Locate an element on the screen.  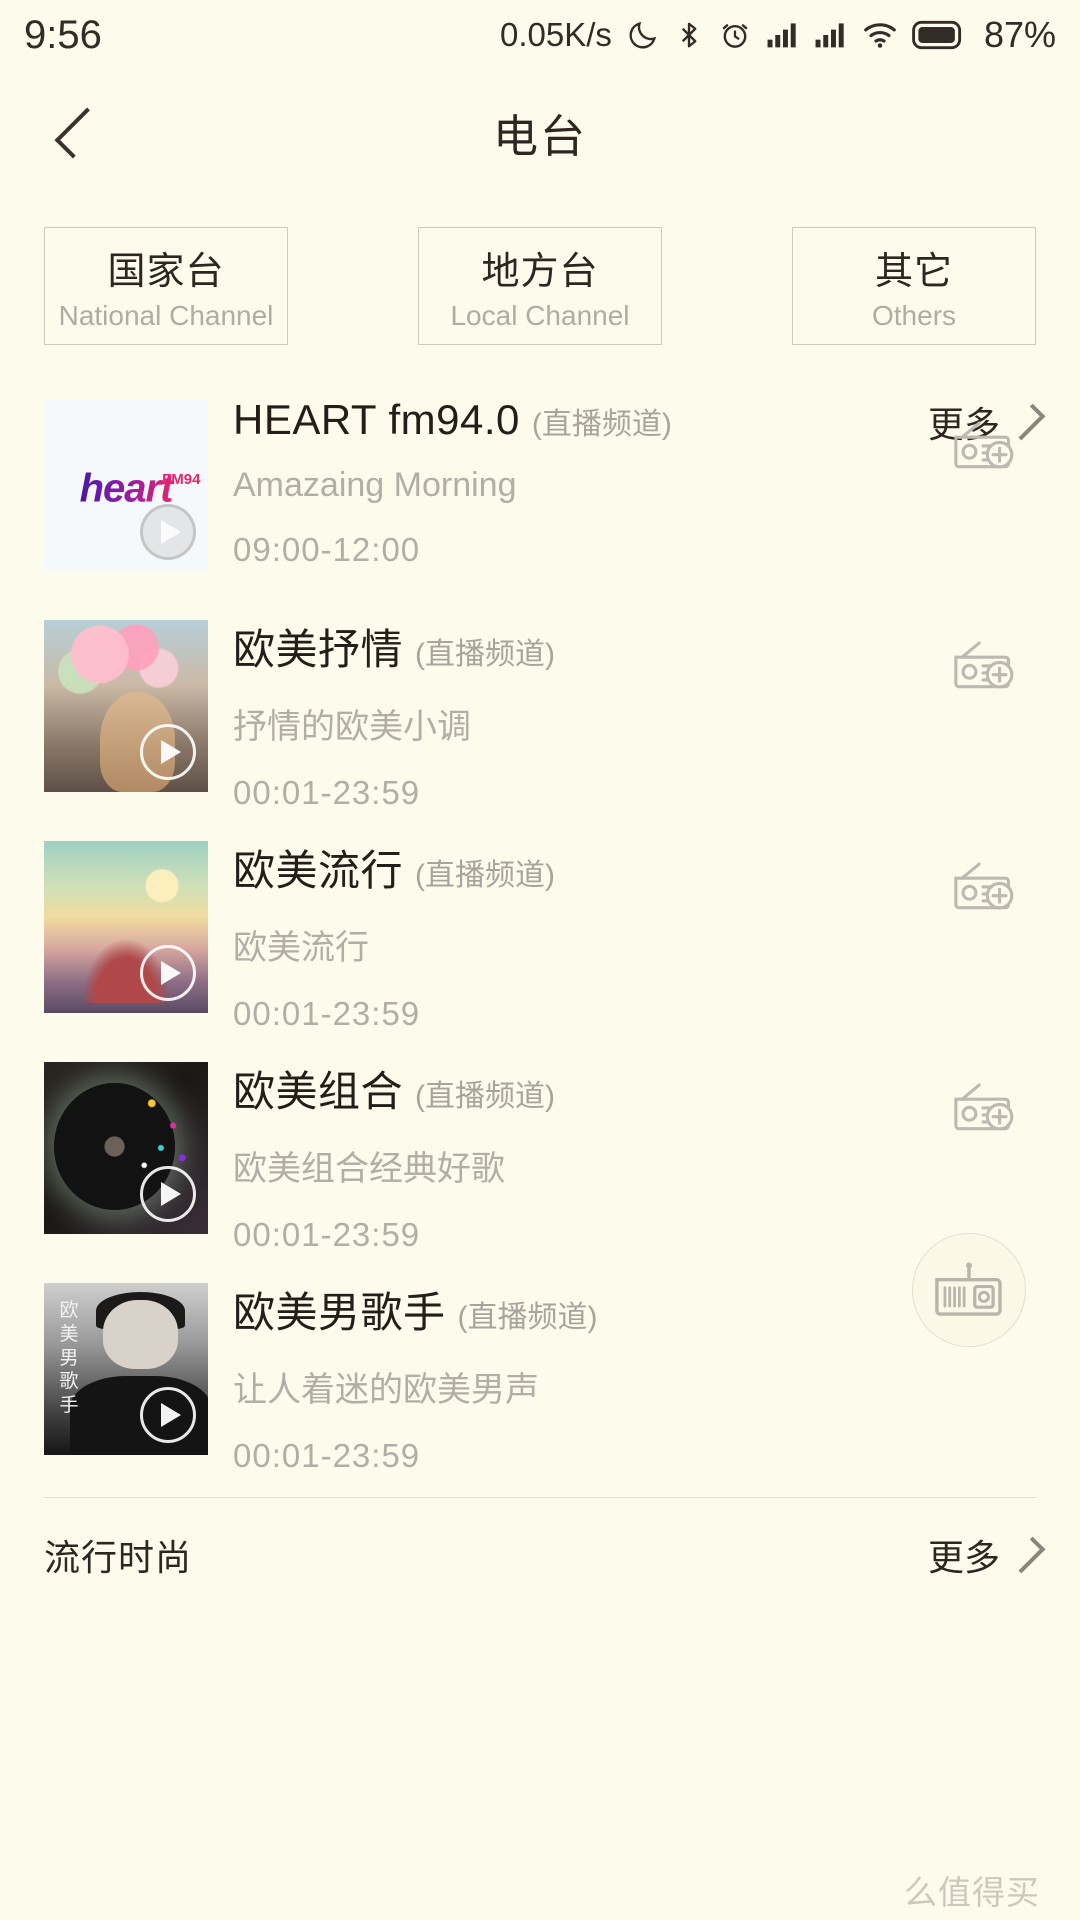
battery-percent: 87% is located at coordinates (1019, 34).